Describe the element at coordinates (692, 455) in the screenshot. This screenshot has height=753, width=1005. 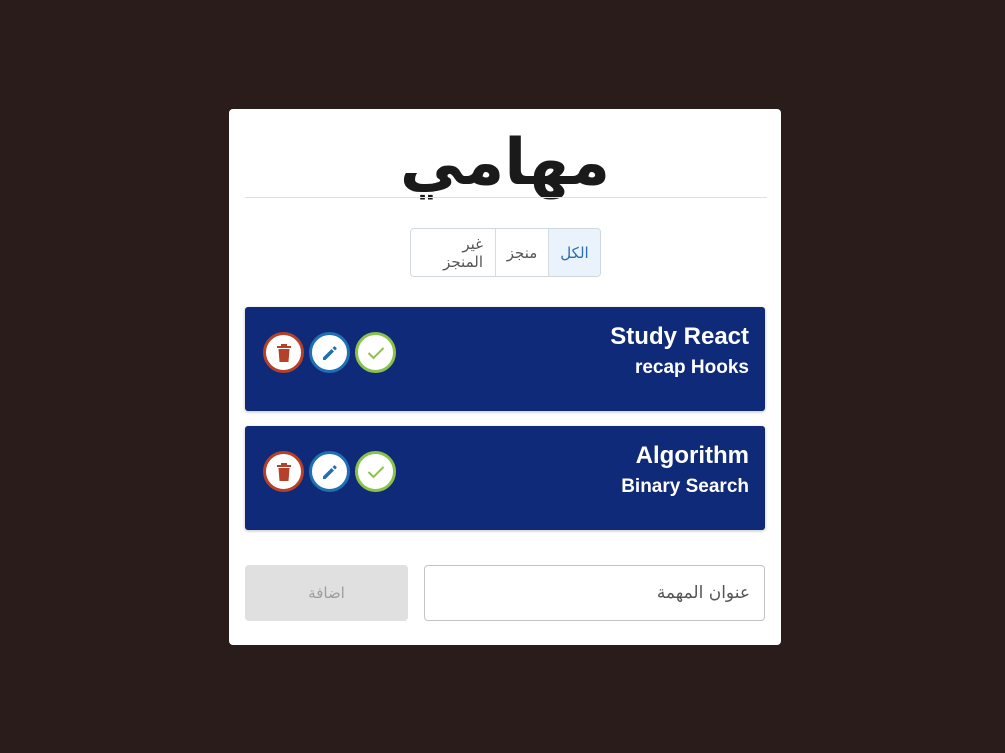
I see `todo-title: Algorithm` at that location.